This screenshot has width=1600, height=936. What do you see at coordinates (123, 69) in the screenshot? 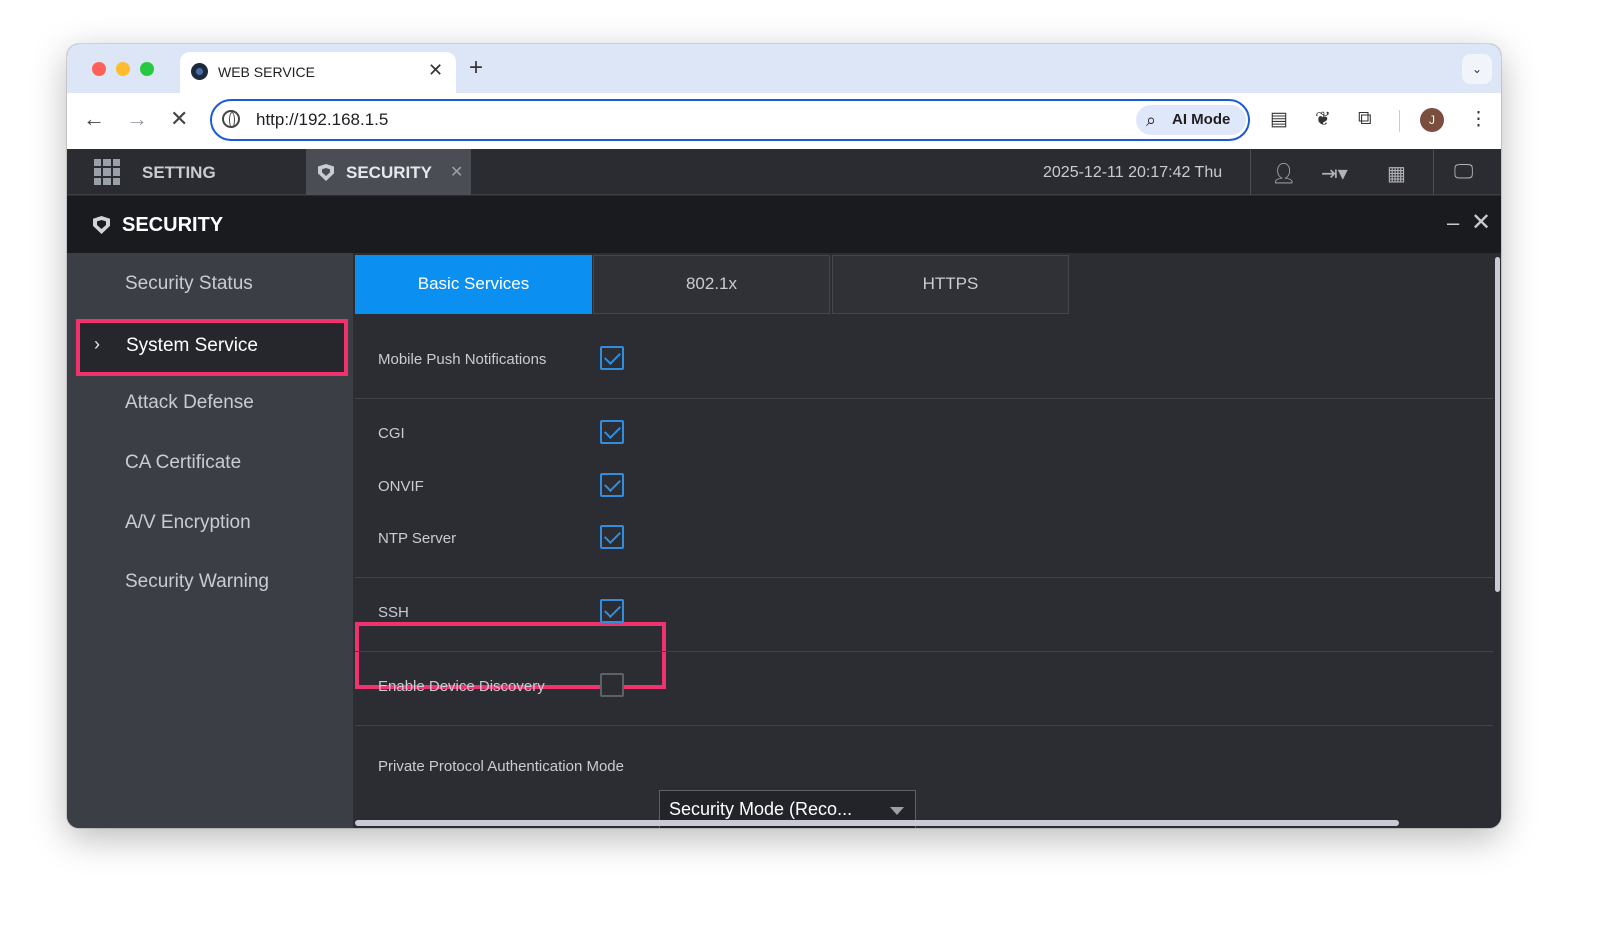
I see `minimize-window-button` at bounding box center [123, 69].